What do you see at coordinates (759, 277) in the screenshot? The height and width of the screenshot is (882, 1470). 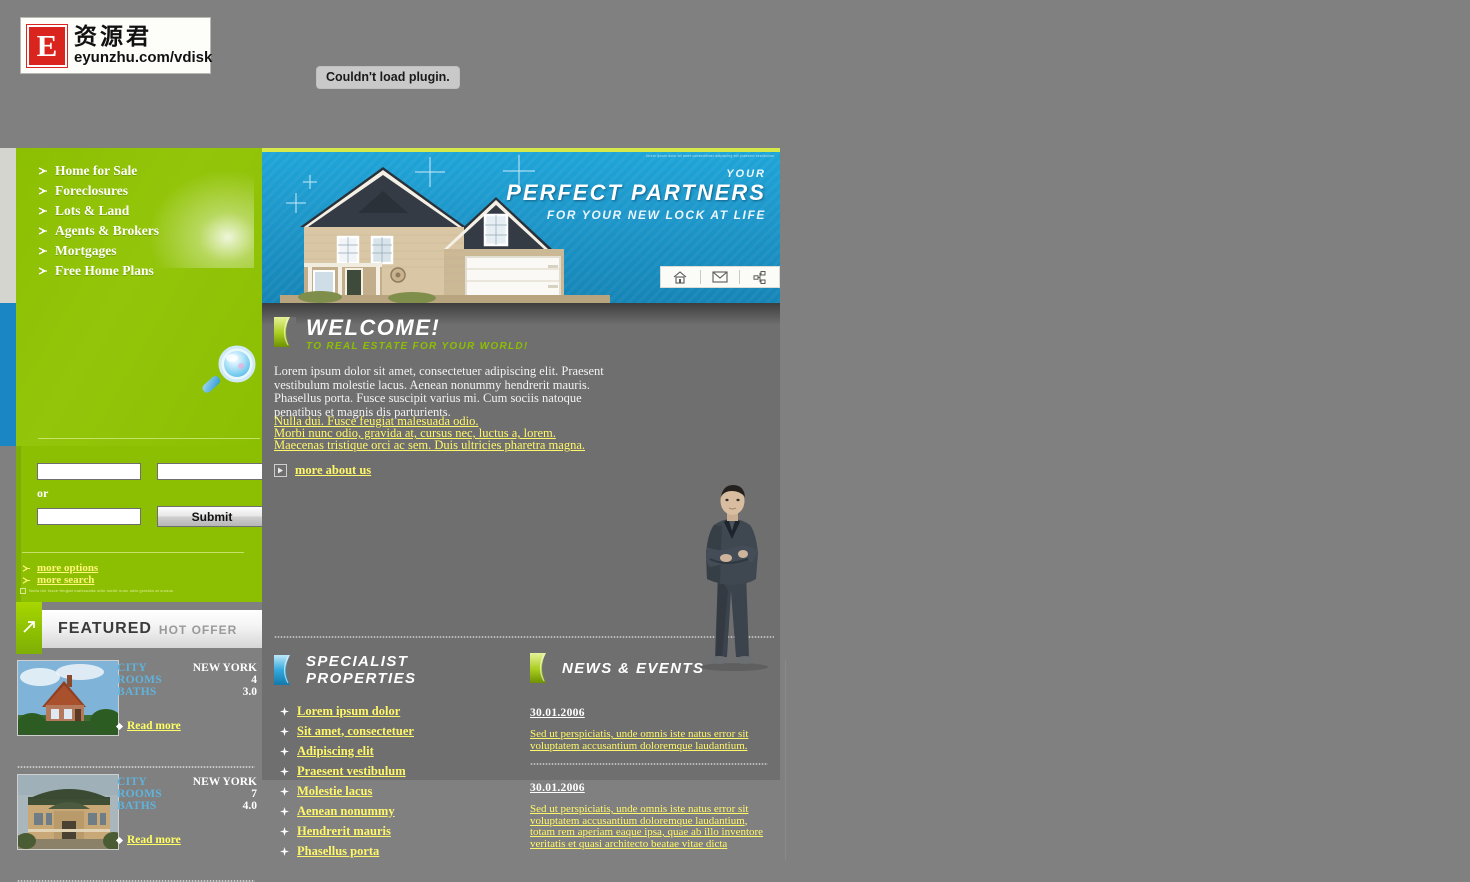 I see `sitemap-icon-button` at bounding box center [759, 277].